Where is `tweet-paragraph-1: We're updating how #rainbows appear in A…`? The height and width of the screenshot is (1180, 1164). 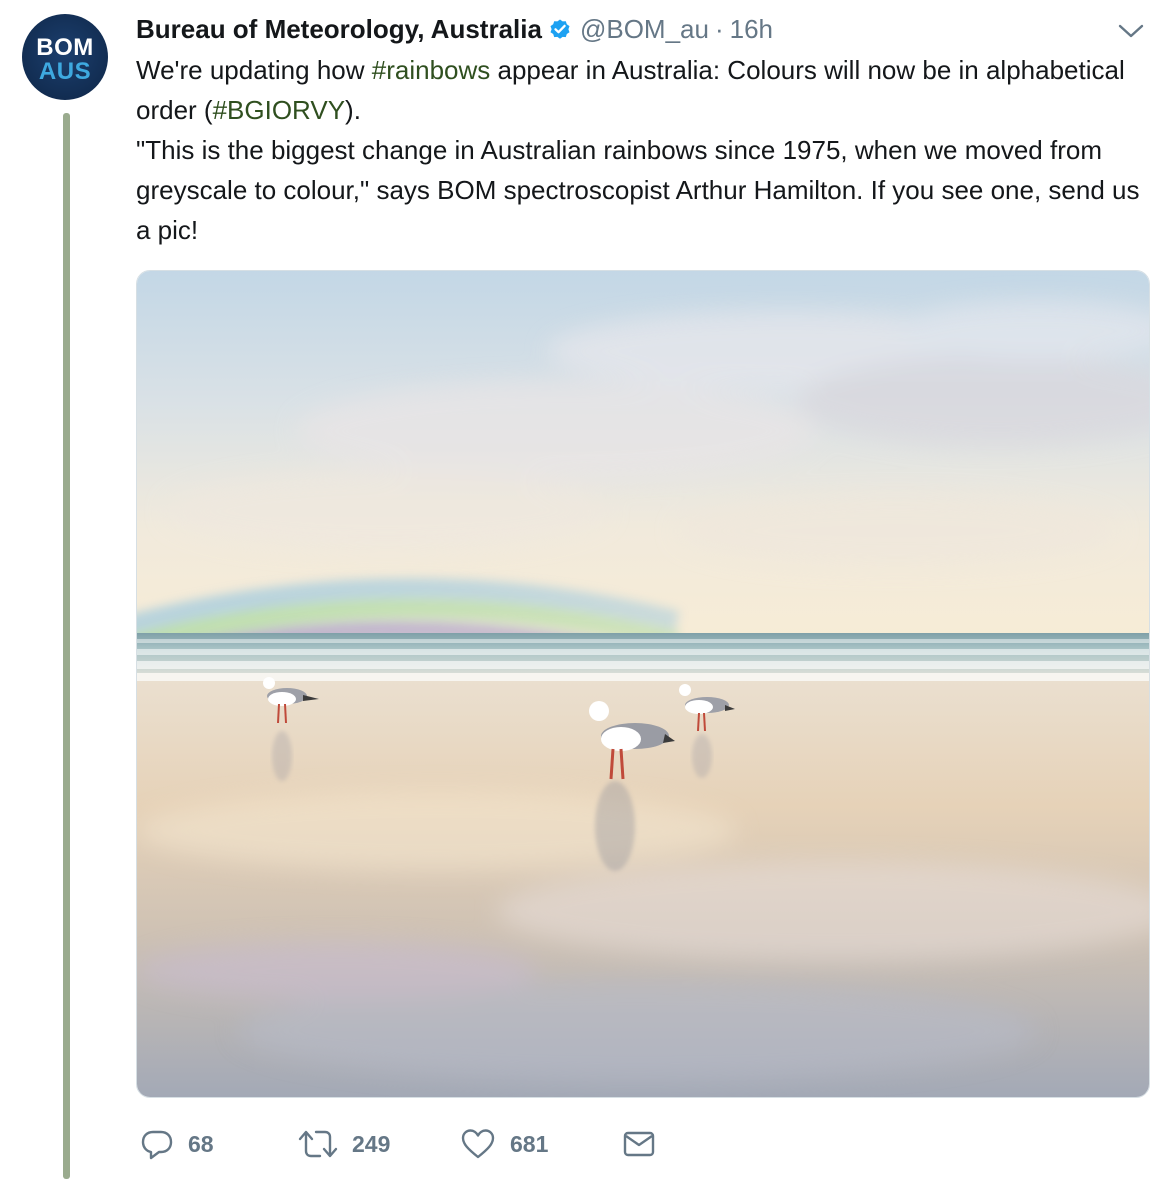 tweet-paragraph-1: We're updating how #rainbows appear in A… is located at coordinates (641, 90).